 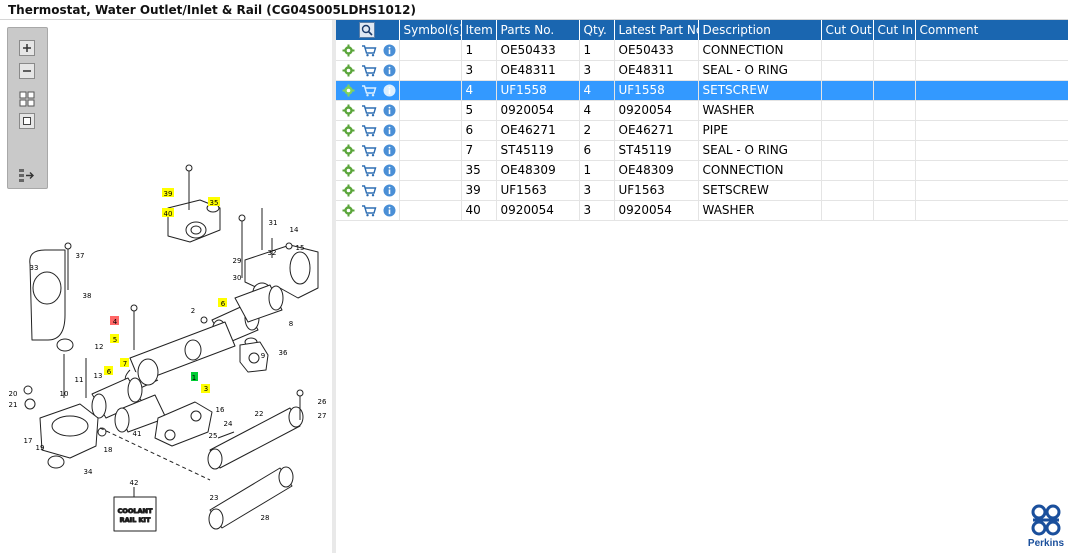 I want to click on callout-label: 28, so click(x=265, y=518).